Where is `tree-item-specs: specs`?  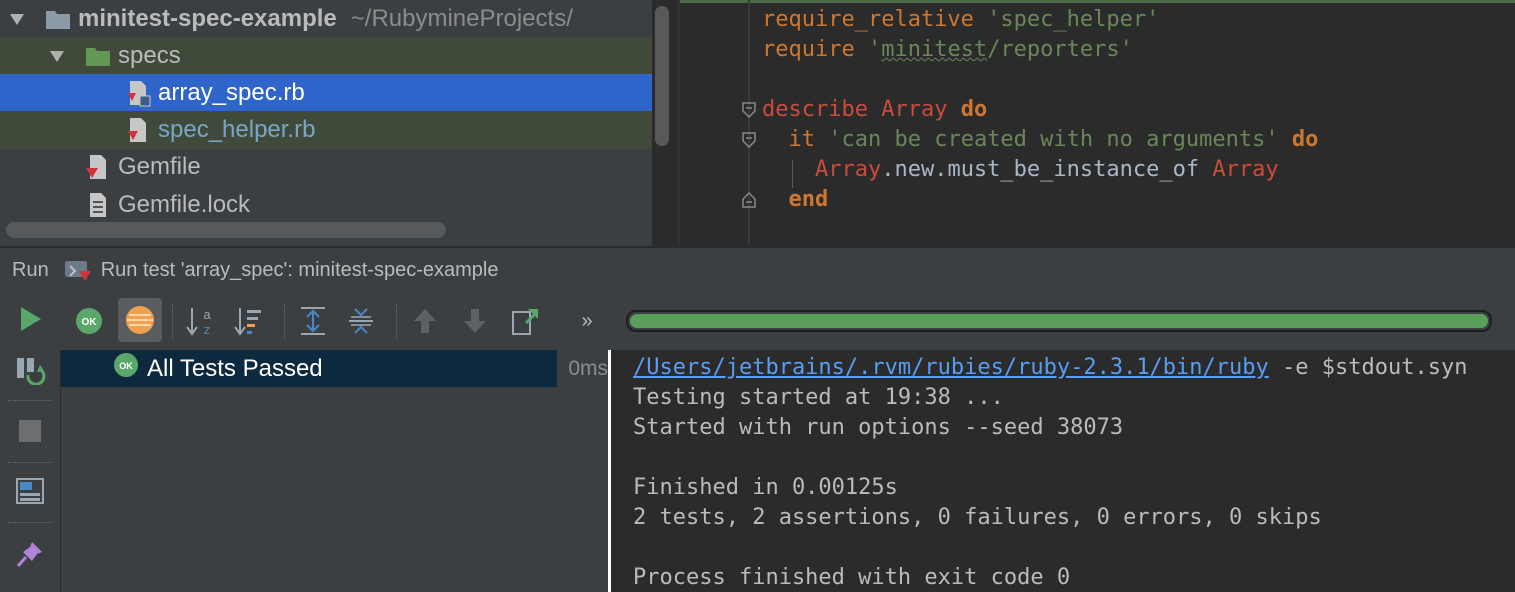
tree-item-specs: specs is located at coordinates (326, 56).